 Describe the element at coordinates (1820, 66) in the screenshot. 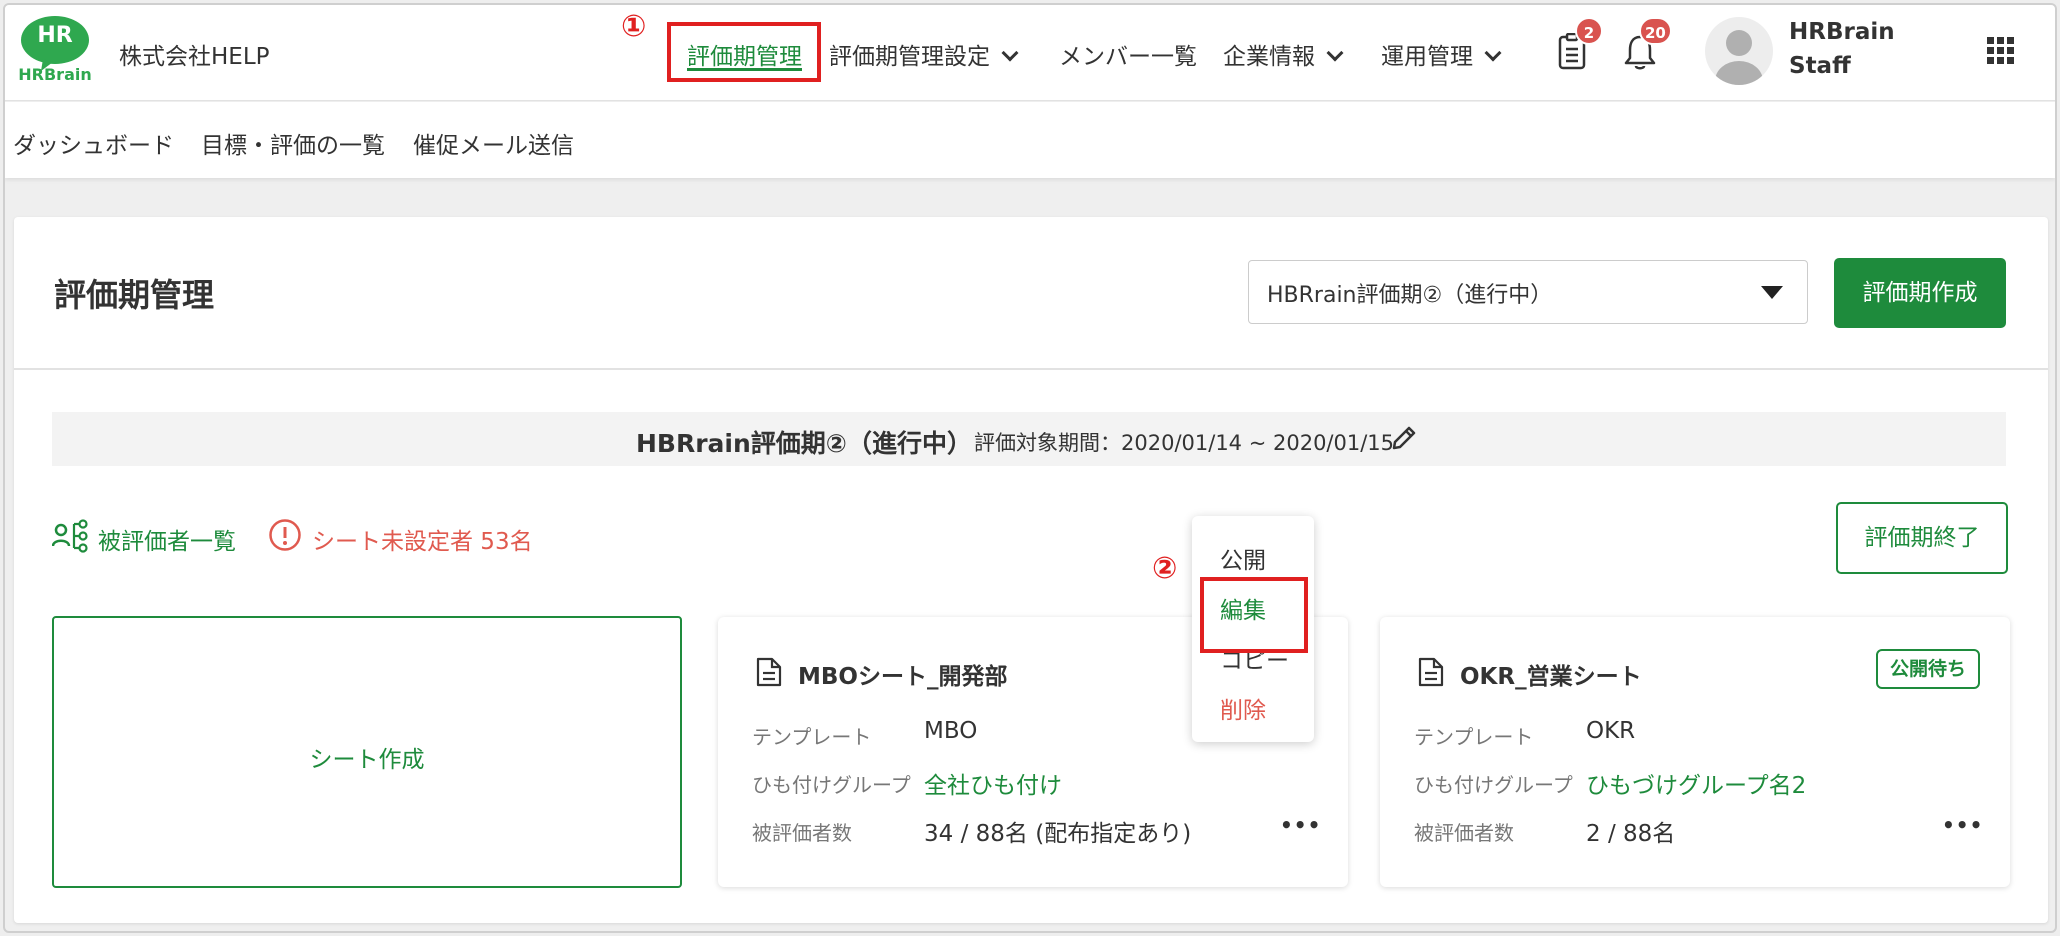

I see `user-name-line2: Staff` at that location.